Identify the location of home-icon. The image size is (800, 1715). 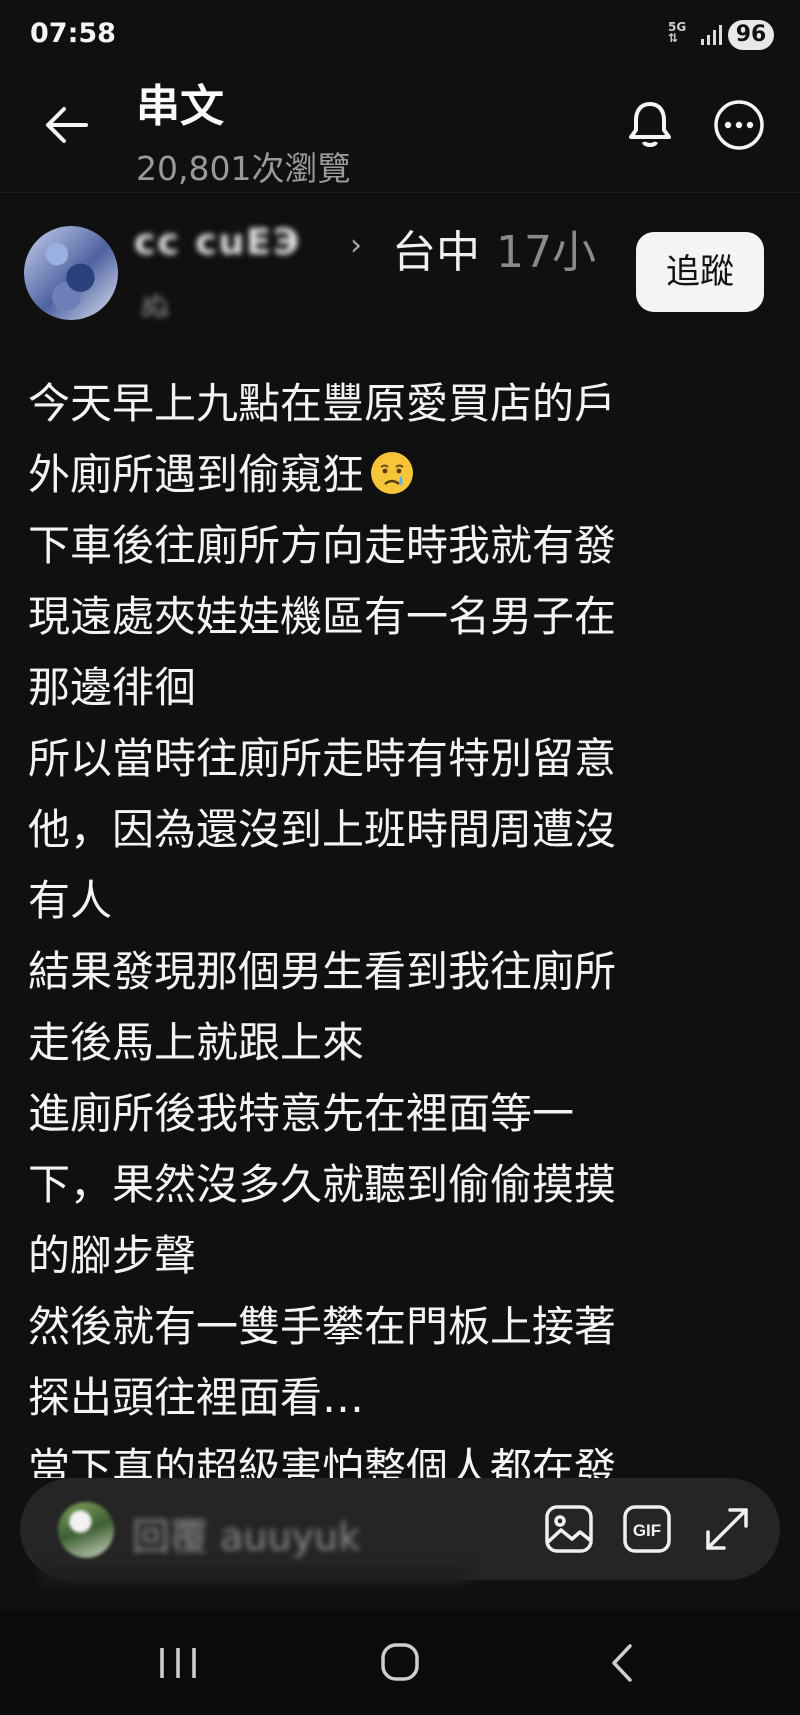
(400, 1662).